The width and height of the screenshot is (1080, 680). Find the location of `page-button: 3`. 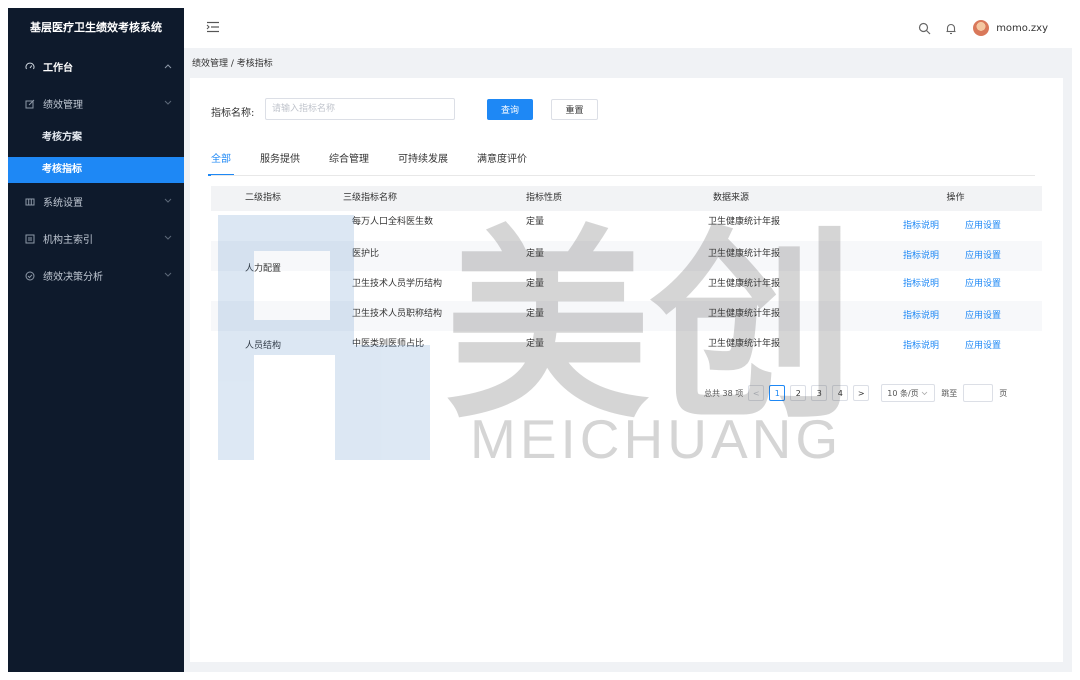

page-button: 3 is located at coordinates (819, 393).